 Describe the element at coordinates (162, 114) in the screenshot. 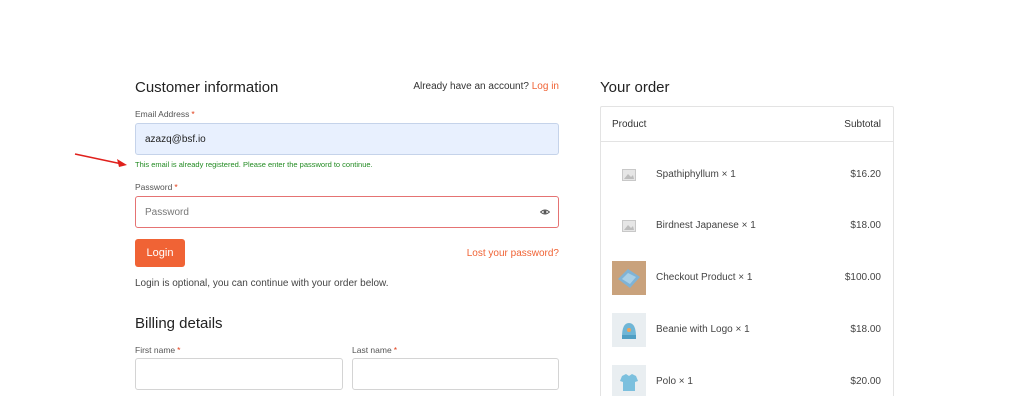

I see `email-label-text: Email Address` at that location.